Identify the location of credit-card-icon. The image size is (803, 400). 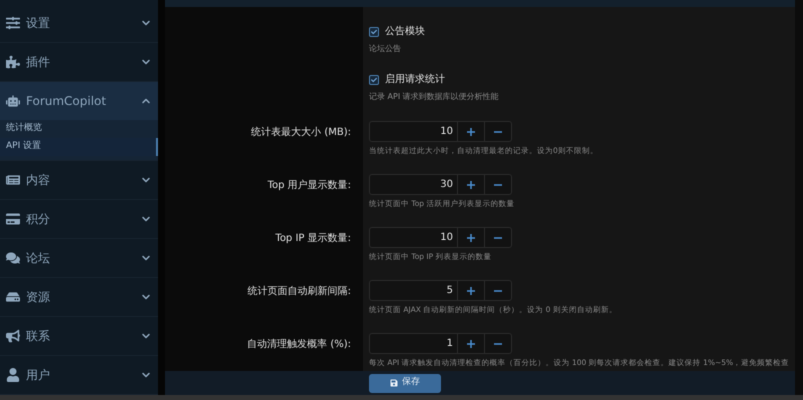
(13, 219).